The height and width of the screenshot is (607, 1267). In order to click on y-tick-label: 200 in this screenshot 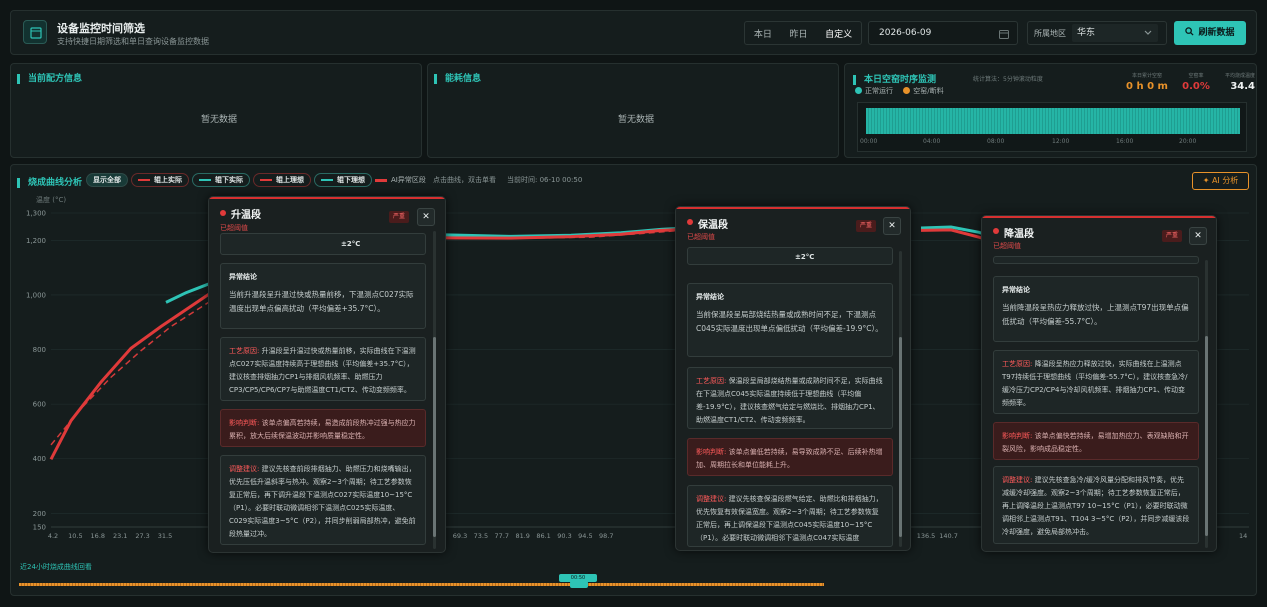, I will do `click(39, 514)`.